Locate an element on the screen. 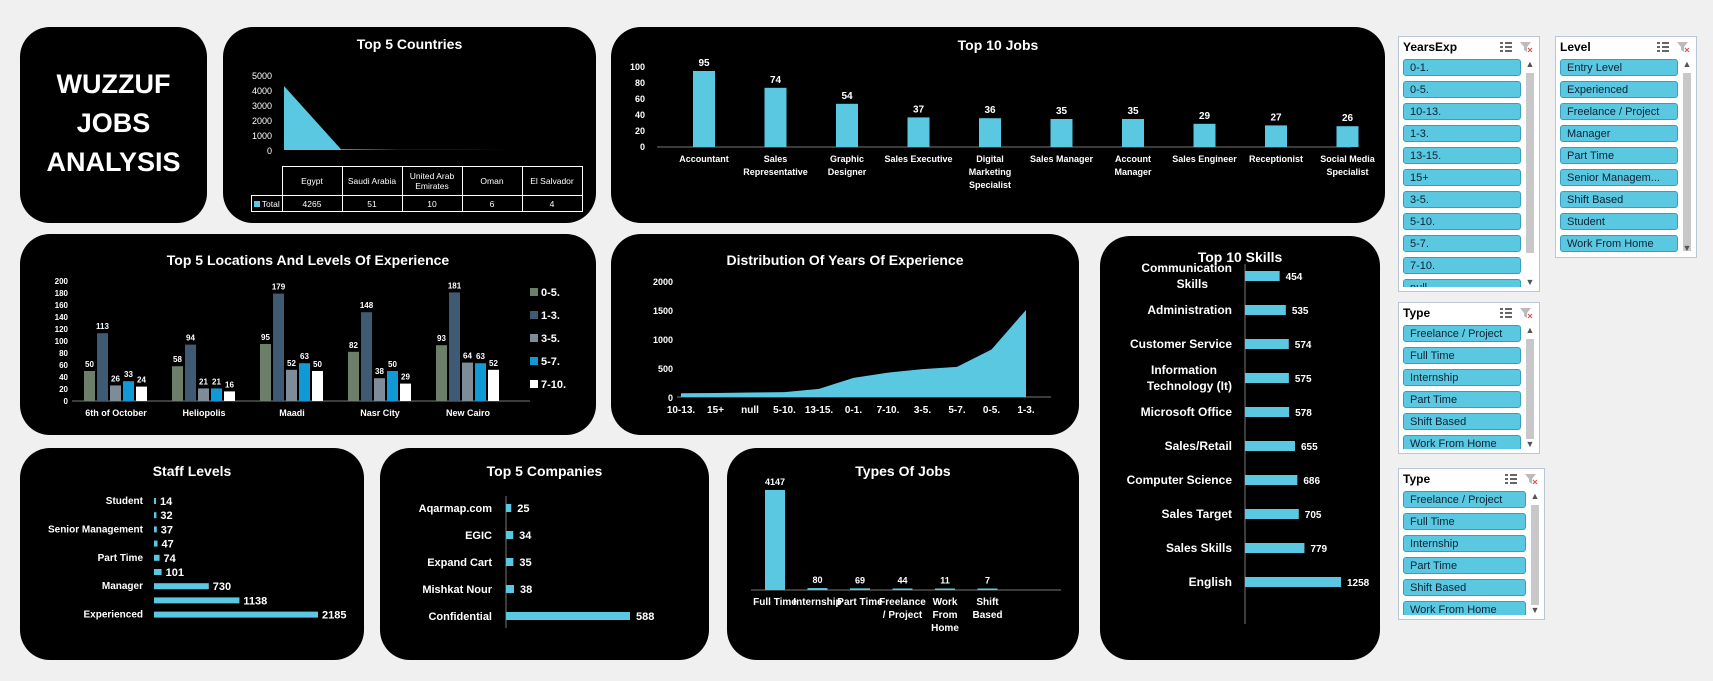 Image resolution: width=1713 pixels, height=681 pixels. data-label: 94 is located at coordinates (190, 338).